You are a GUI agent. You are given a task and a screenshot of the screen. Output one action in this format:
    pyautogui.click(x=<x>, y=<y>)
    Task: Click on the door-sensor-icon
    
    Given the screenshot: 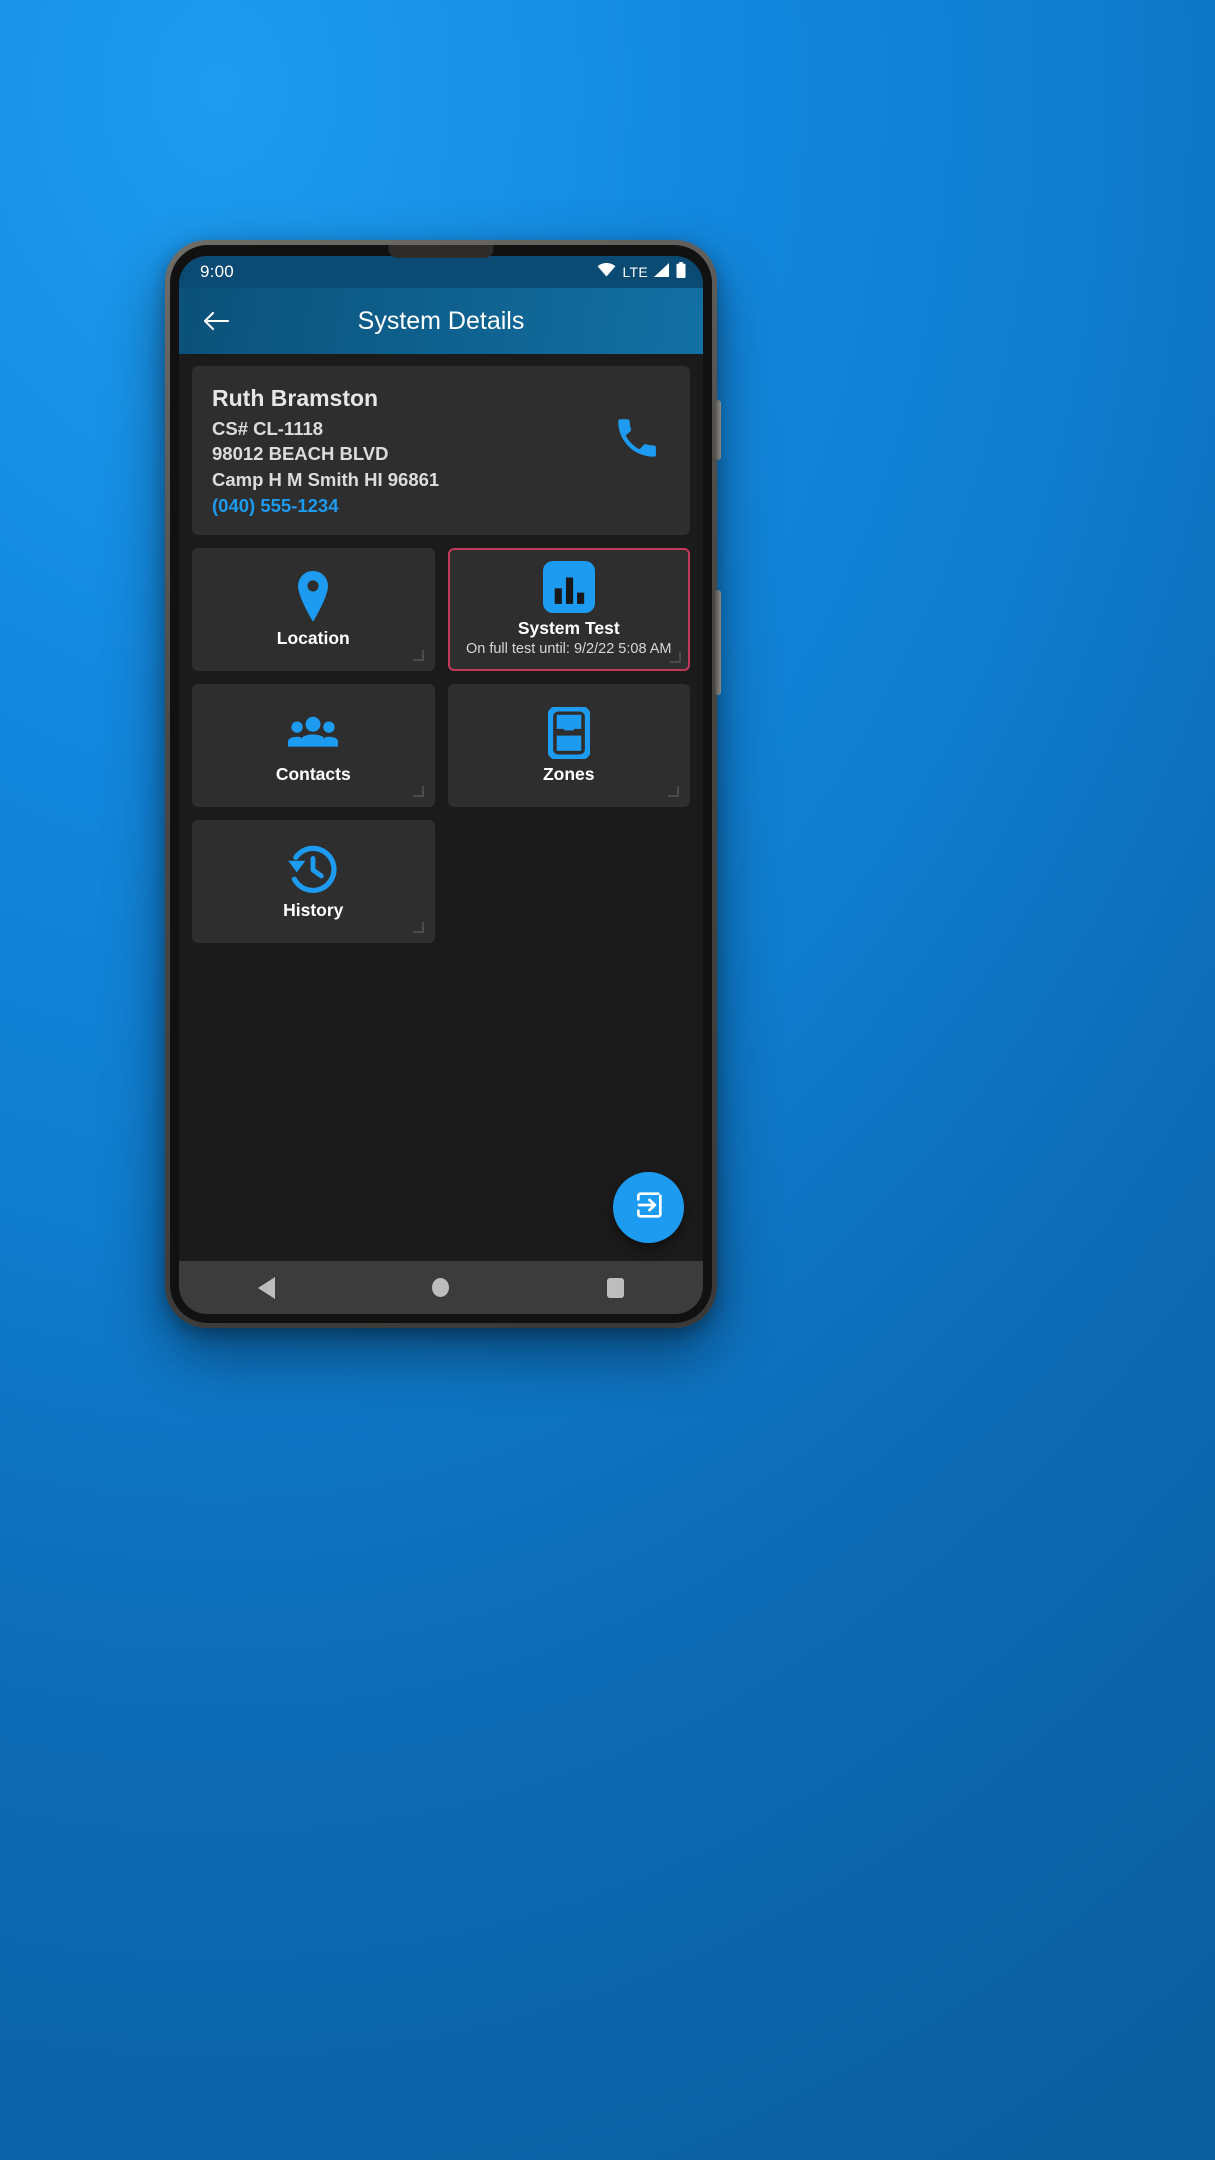 What is the action you would take?
    pyautogui.click(x=568, y=733)
    